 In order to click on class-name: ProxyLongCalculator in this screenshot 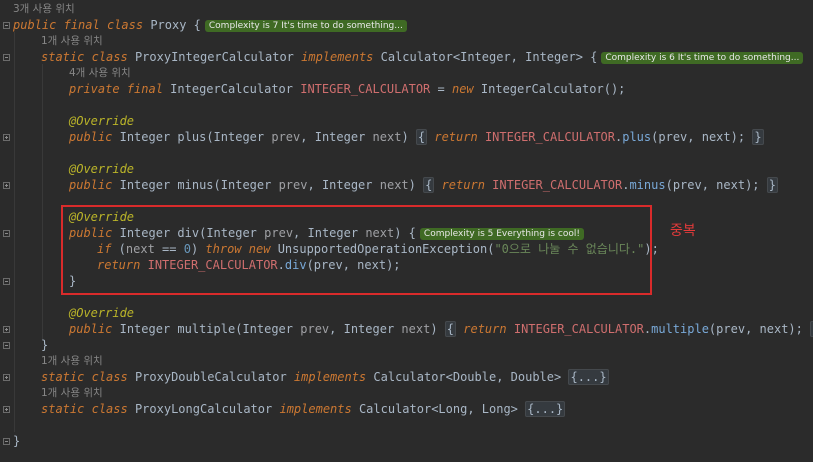, I will do `click(203, 409)`.